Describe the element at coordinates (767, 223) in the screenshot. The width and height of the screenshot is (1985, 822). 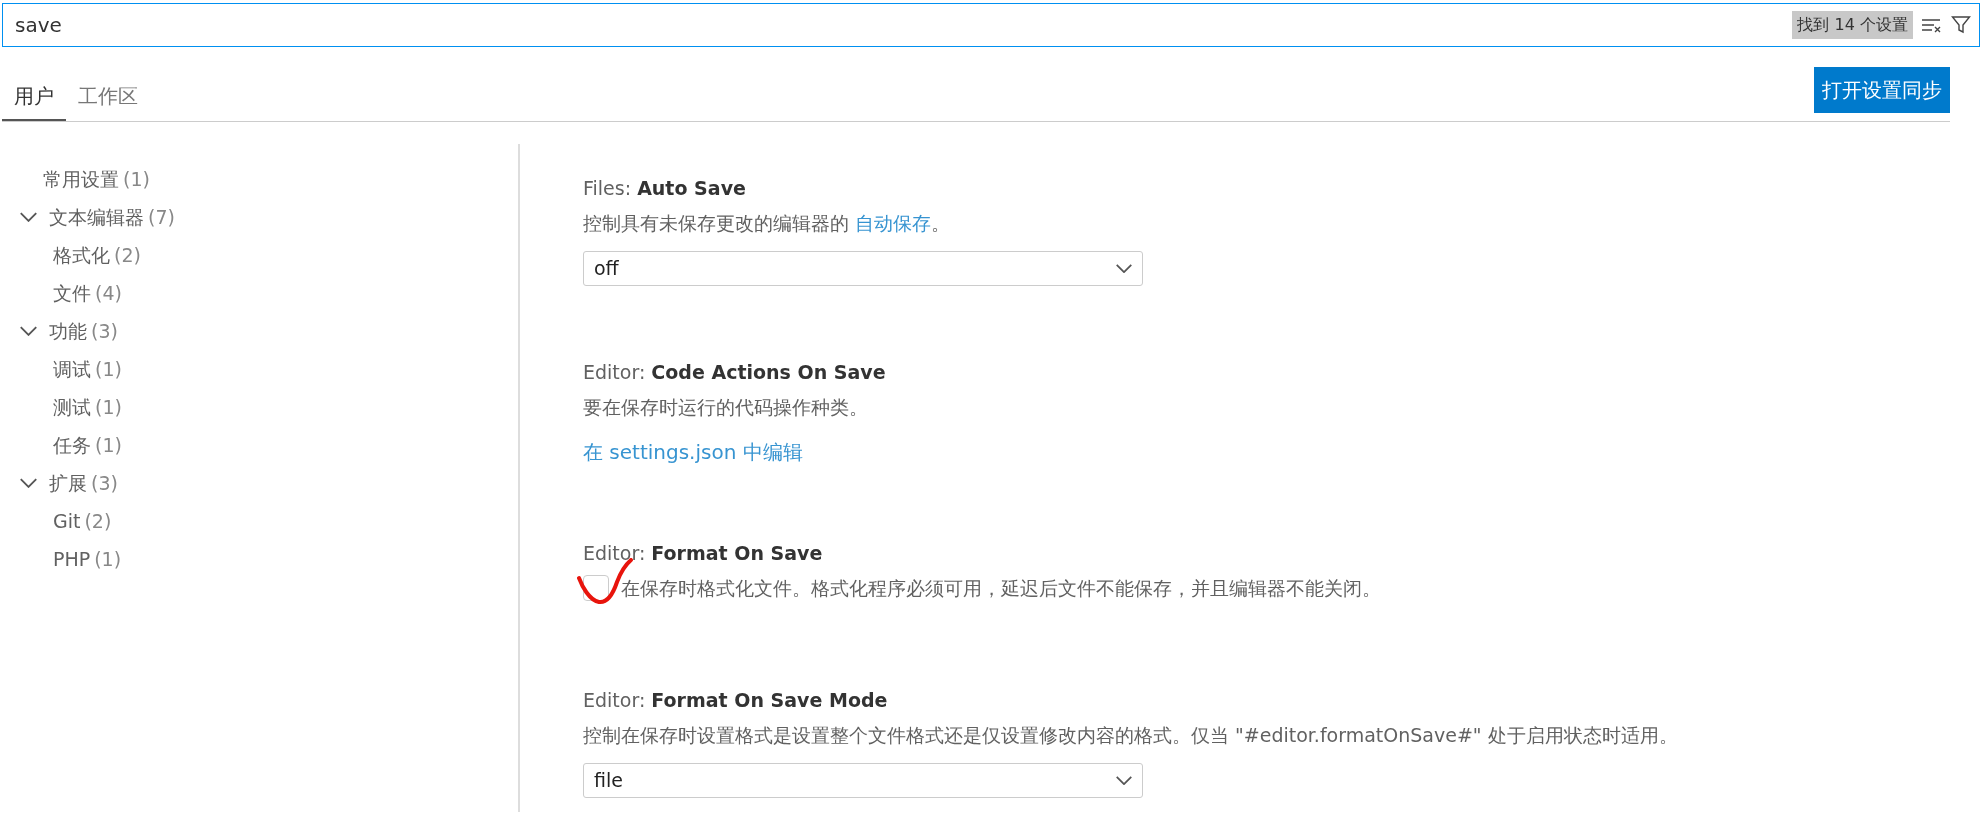
I see `setting-description: 控制具有未保存更改的编辑器的 自动保存。` at that location.